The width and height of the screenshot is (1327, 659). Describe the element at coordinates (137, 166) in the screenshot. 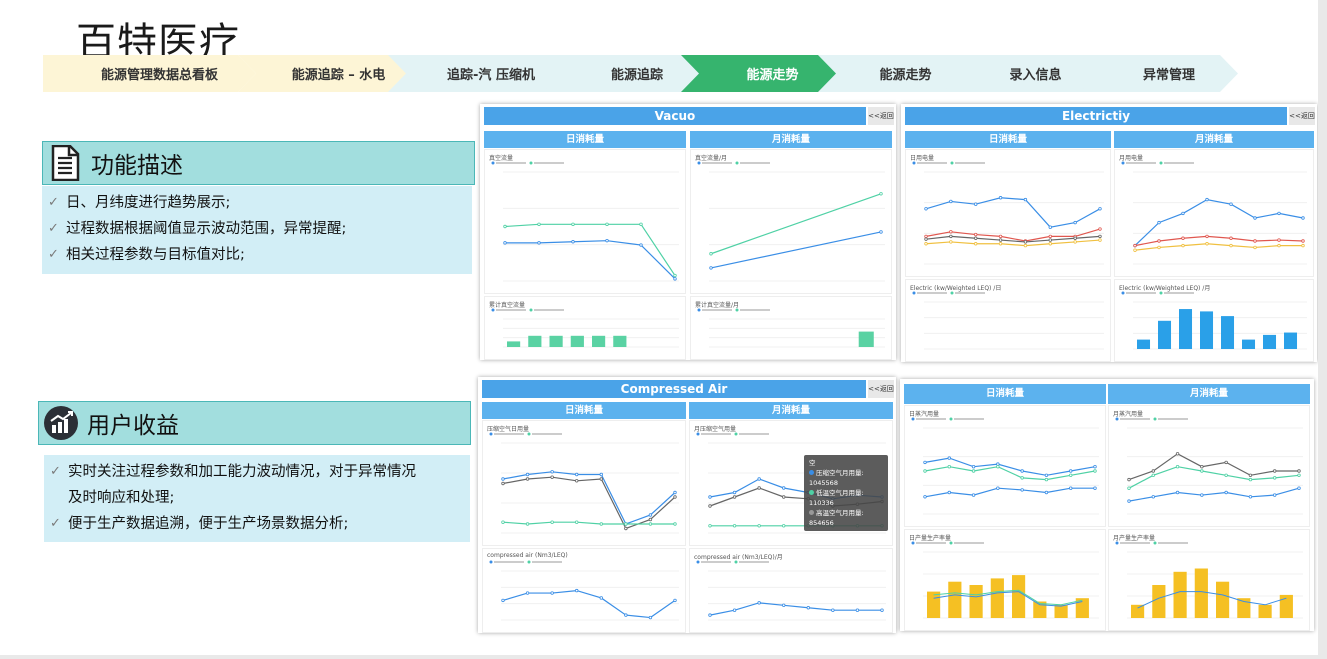

I see `function-desc-title: 功能描述` at that location.